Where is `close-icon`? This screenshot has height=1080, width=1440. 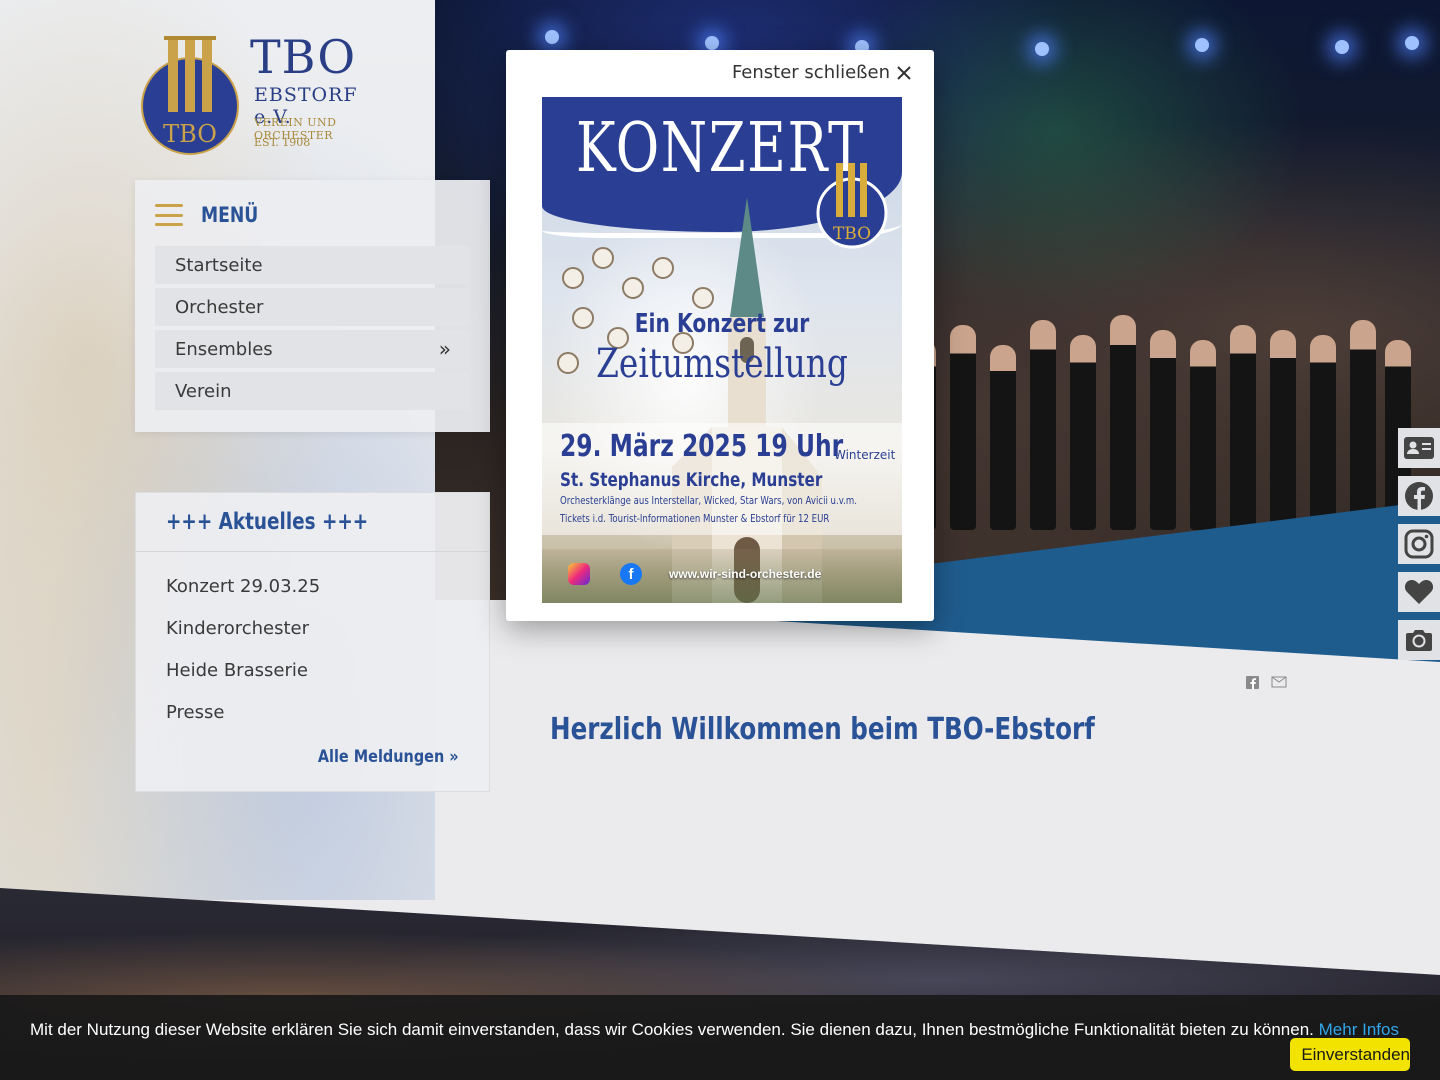
close-icon is located at coordinates (904, 72).